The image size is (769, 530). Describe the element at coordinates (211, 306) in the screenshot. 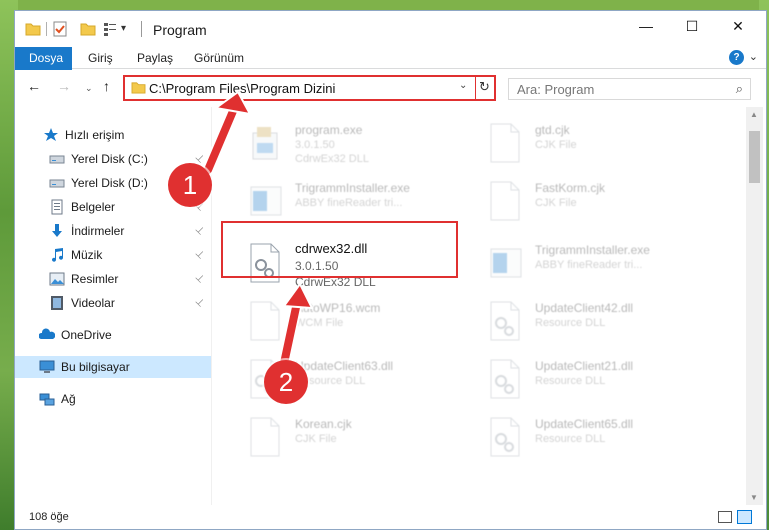

I see `pane-divider` at that location.